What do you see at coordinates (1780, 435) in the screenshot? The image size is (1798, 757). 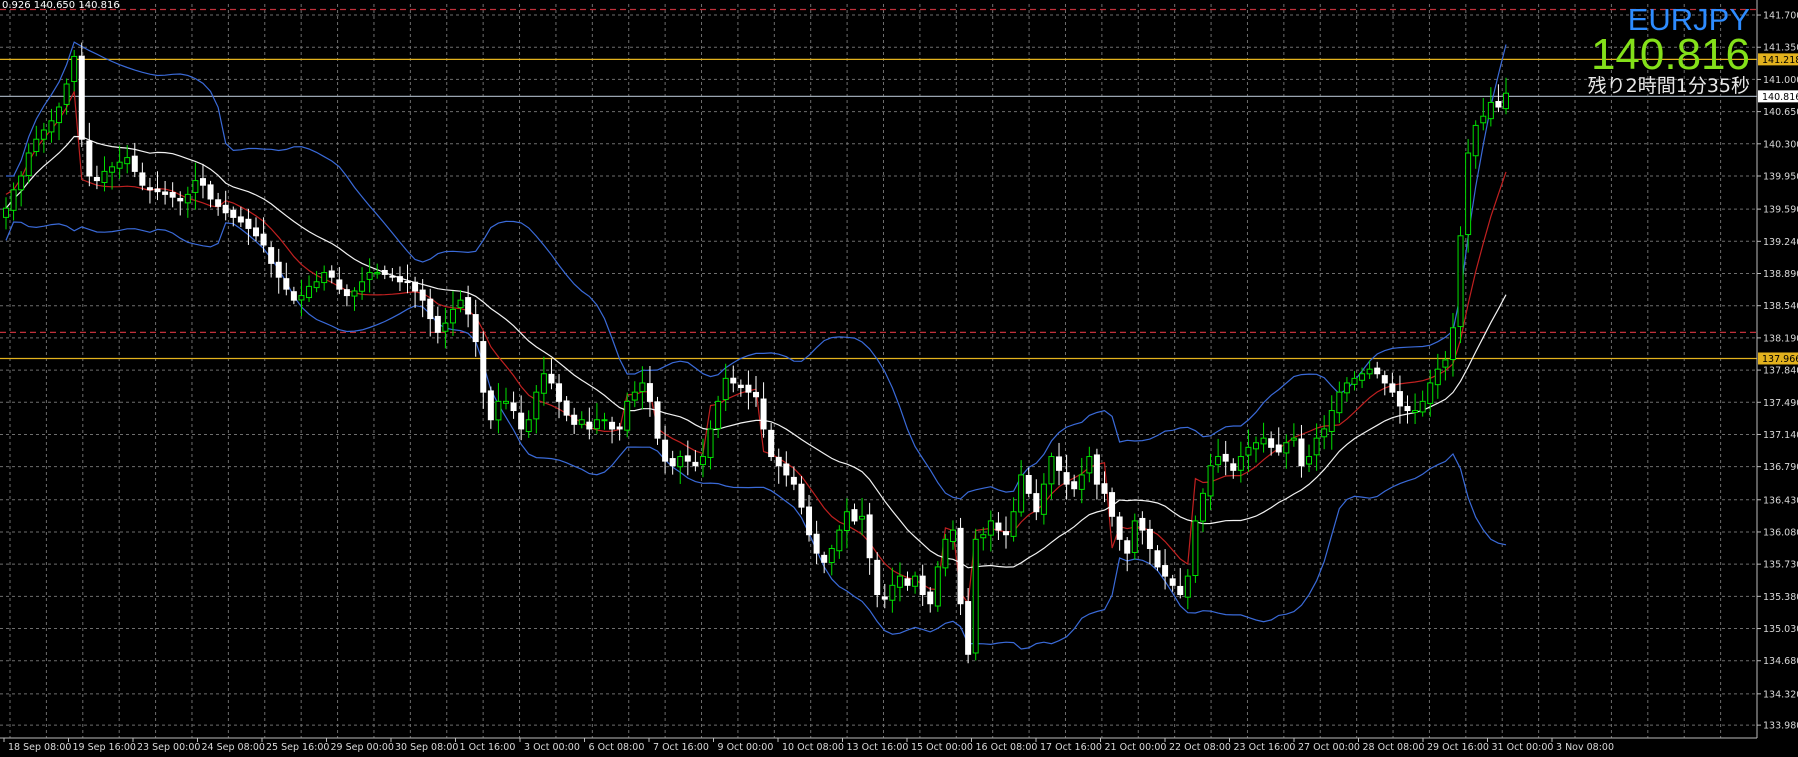 I see `y-tick-label: 137.140` at bounding box center [1780, 435].